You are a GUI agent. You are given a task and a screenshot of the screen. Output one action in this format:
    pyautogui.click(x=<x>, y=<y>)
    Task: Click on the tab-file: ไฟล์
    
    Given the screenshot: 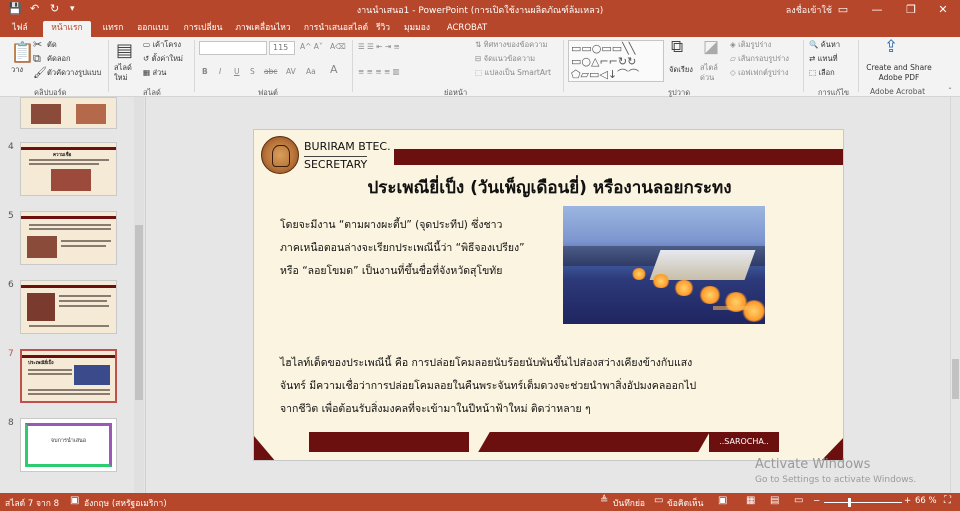 What is the action you would take?
    pyautogui.click(x=20, y=29)
    